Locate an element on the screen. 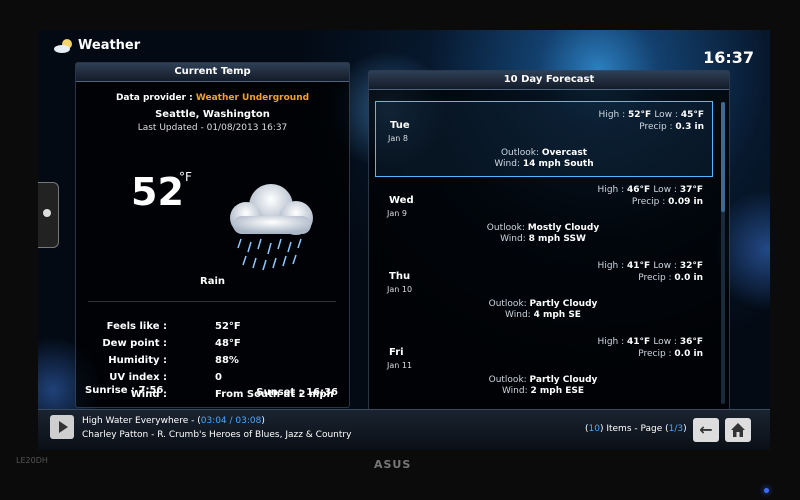 This screenshot has width=800, height=500. current-condition: Rain is located at coordinates (212, 281).